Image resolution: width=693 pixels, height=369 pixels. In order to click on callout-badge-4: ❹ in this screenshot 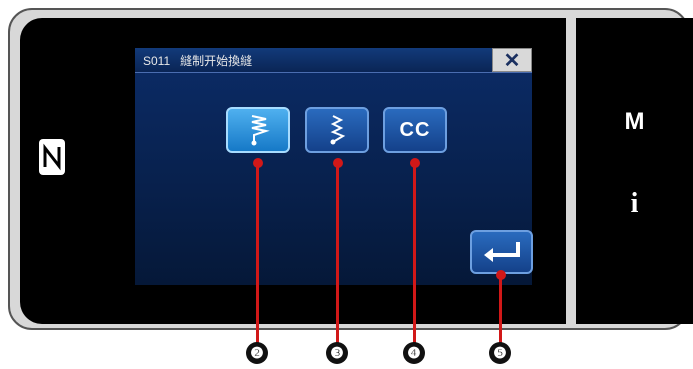, I will do `click(414, 353)`.